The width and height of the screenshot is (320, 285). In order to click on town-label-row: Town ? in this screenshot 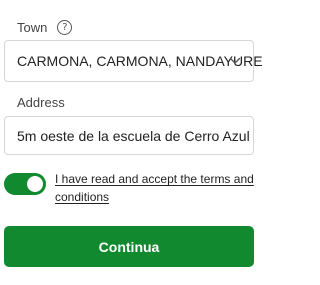, I will do `click(45, 27)`.